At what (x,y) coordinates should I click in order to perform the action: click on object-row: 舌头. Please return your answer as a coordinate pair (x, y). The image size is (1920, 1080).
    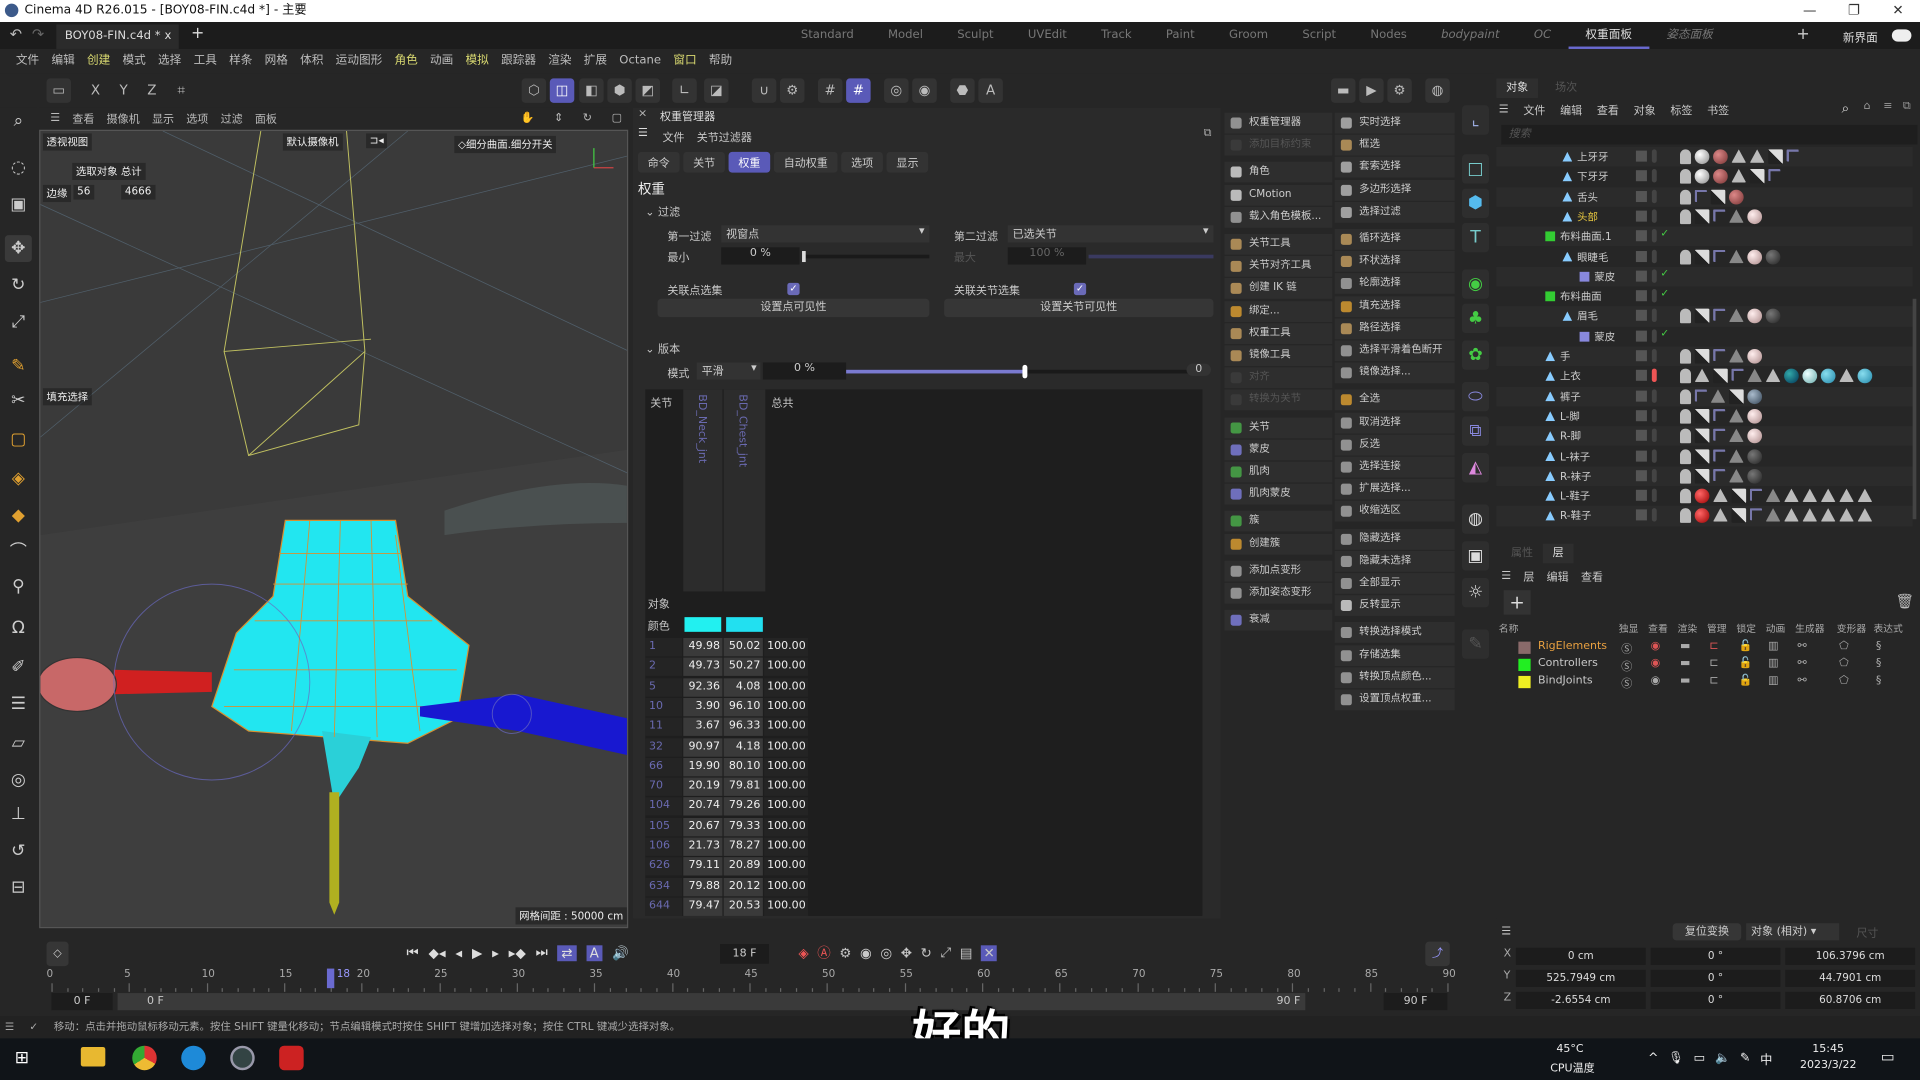
    Looking at the image, I should click on (1704, 196).